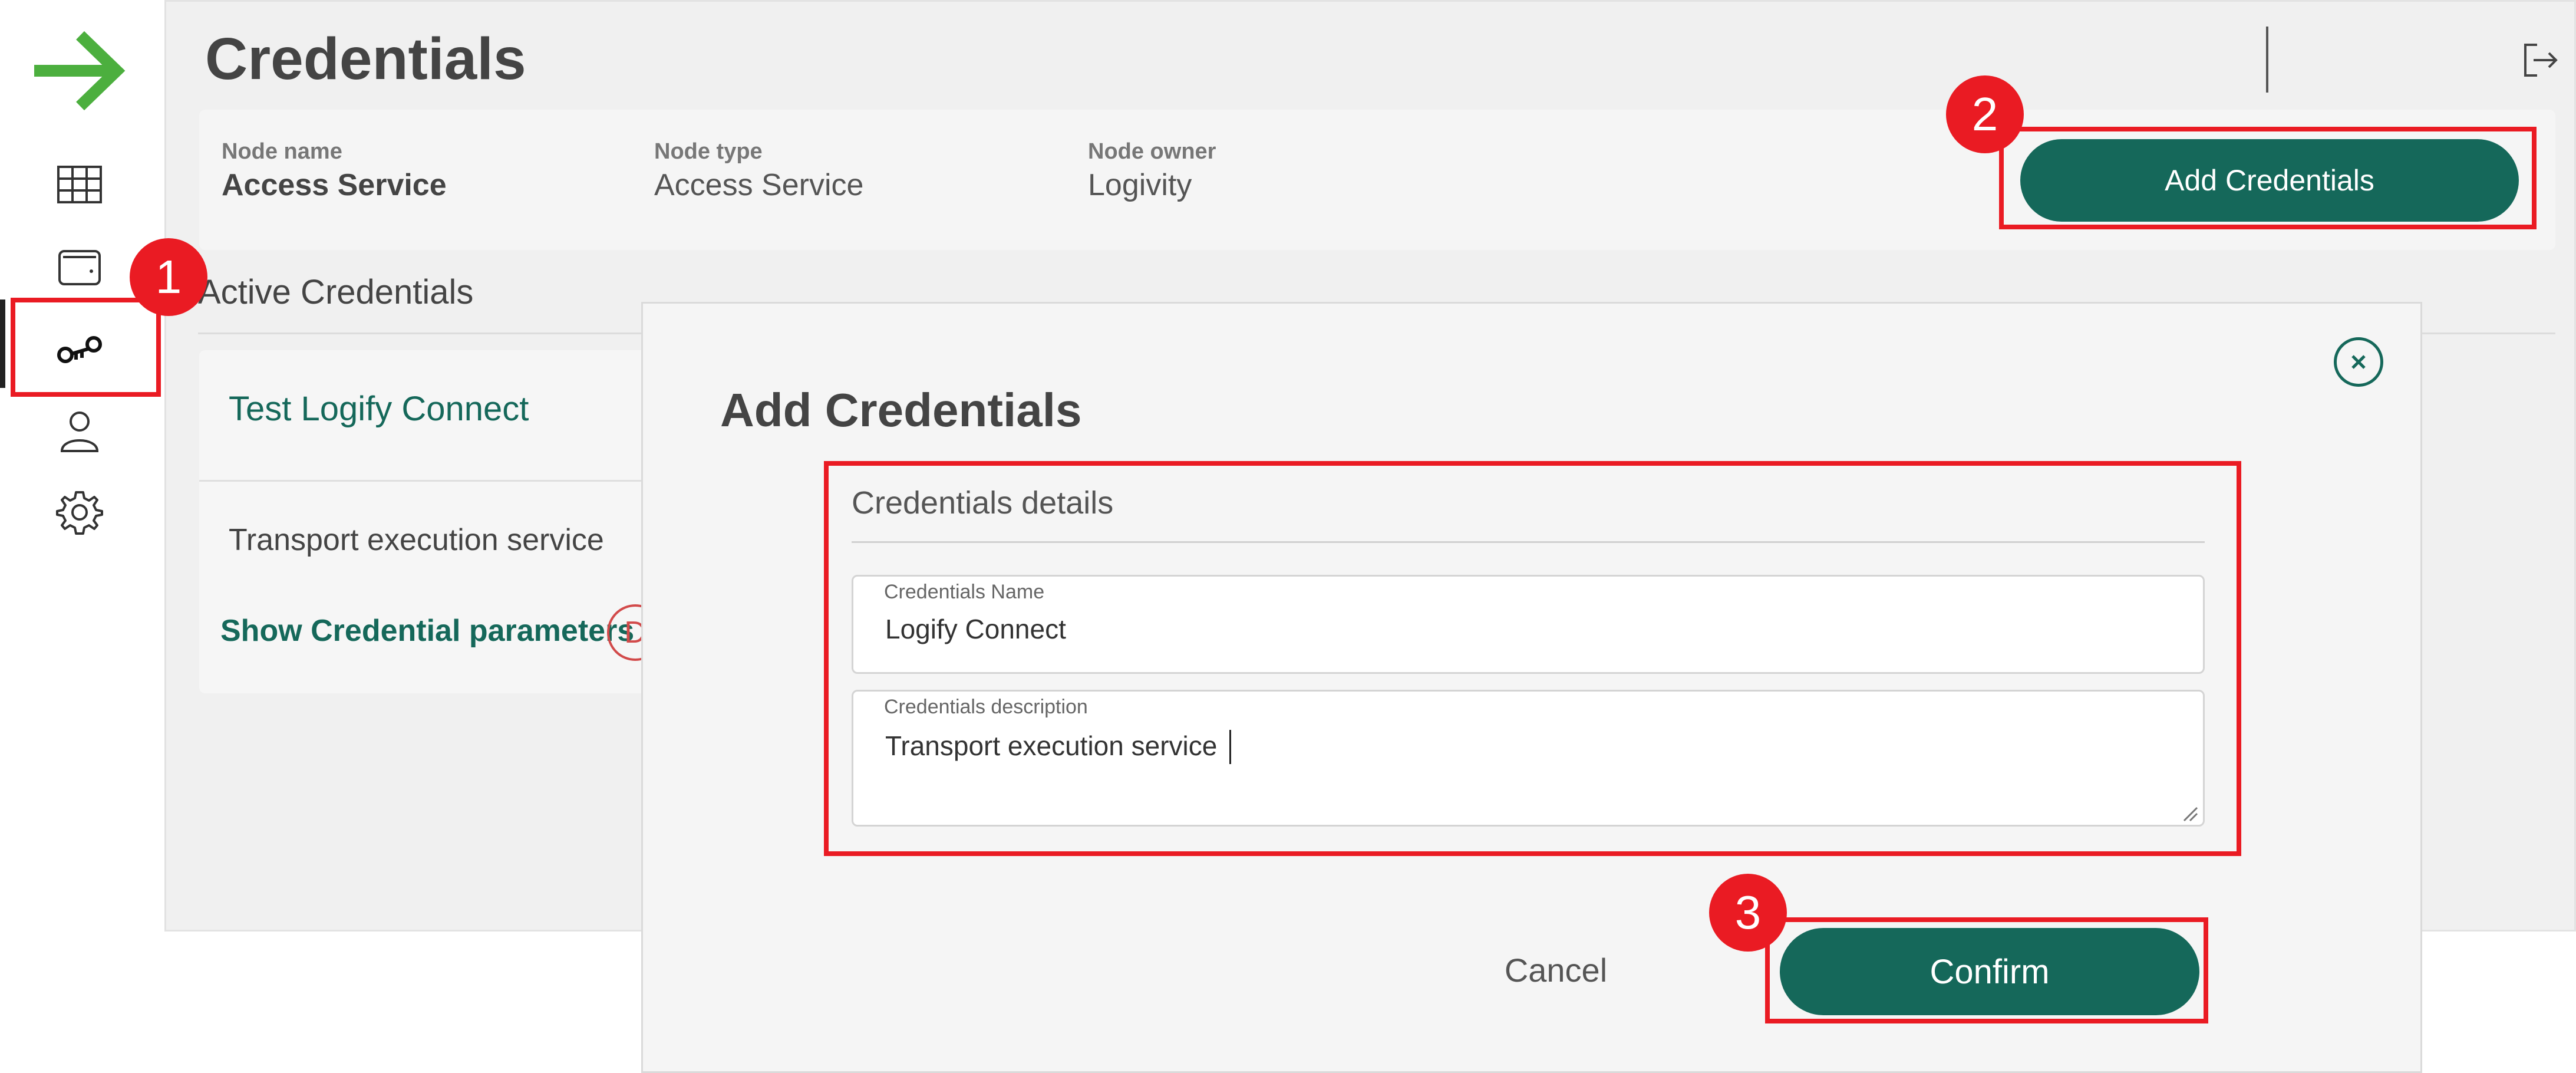 Image resolution: width=2576 pixels, height=1073 pixels. Describe the element at coordinates (365, 59) in the screenshot. I see `page-title: Credentials` at that location.